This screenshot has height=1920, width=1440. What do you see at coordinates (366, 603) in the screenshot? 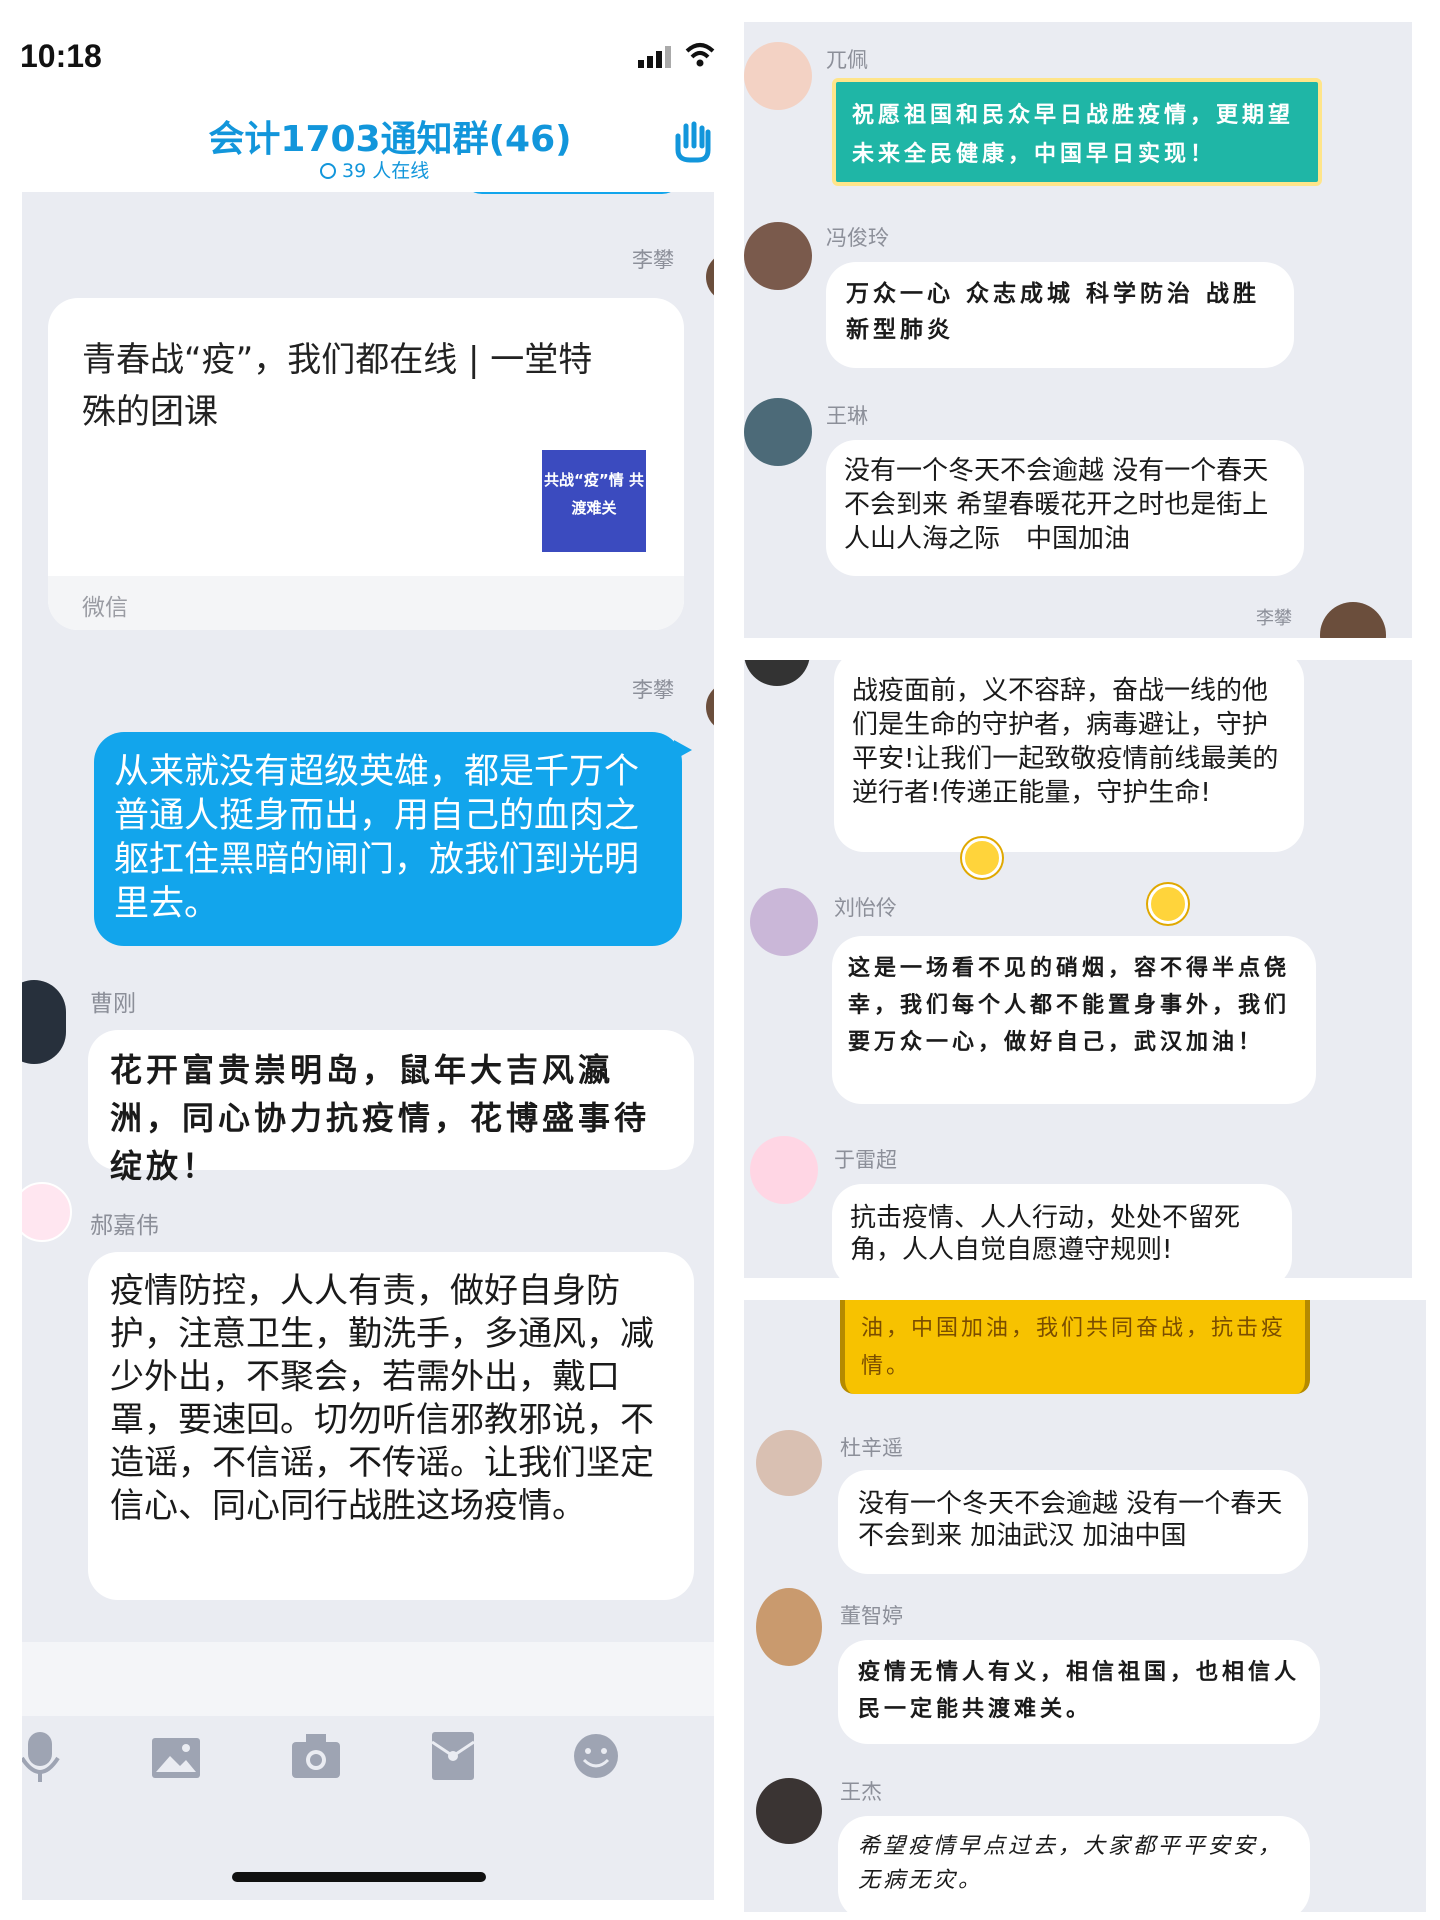
I see `card-footer` at bounding box center [366, 603].